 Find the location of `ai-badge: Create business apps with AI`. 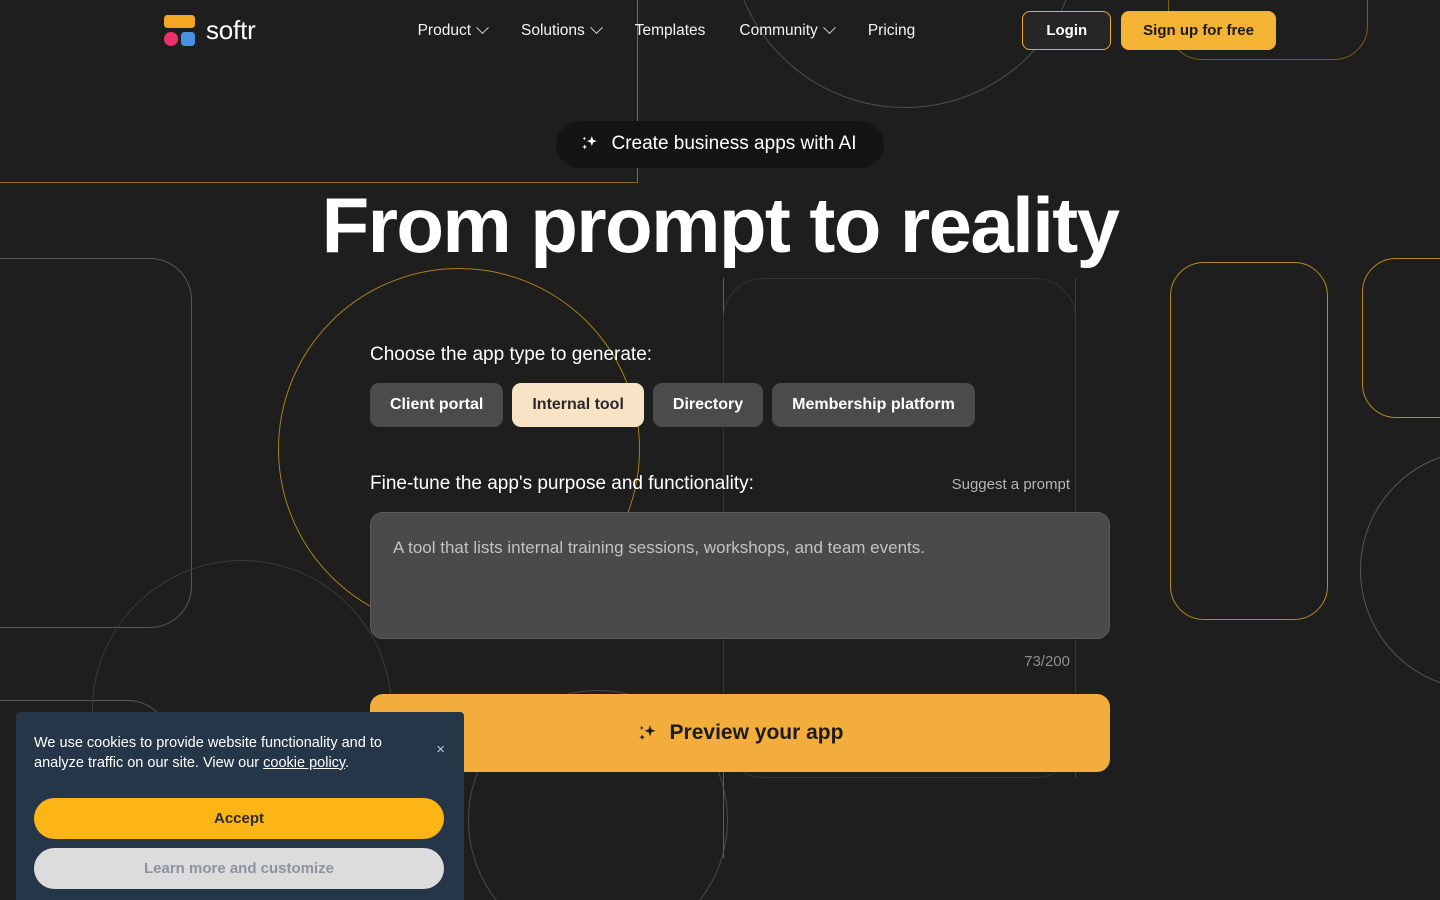

ai-badge: Create business apps with AI is located at coordinates (720, 144).